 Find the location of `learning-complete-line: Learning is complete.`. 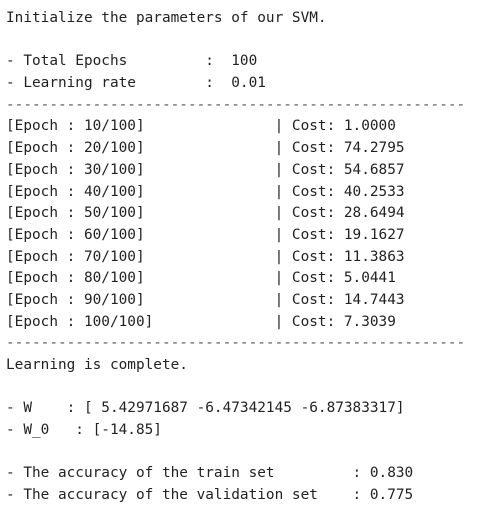

learning-complete-line: Learning is complete. is located at coordinates (97, 365).